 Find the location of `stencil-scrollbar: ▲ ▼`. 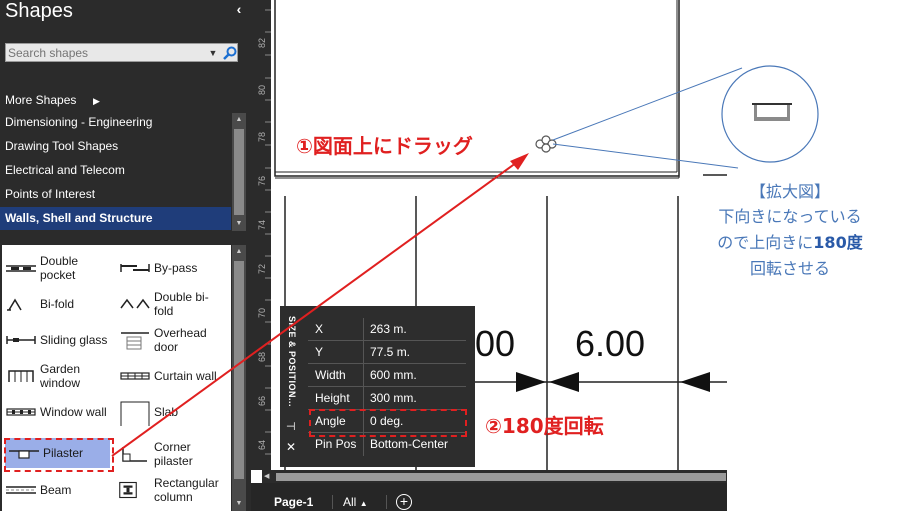

stencil-scrollbar: ▲ ▼ is located at coordinates (239, 172).